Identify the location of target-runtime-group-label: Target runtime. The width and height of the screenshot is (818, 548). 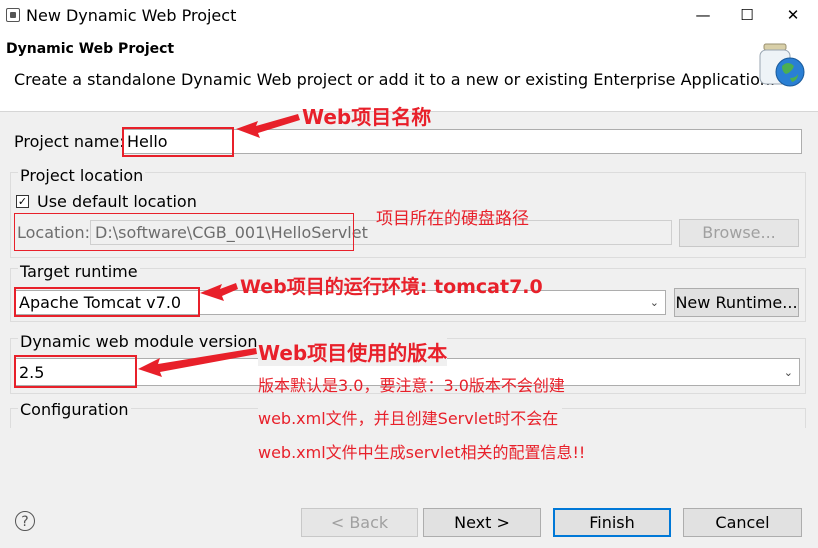
(79, 271).